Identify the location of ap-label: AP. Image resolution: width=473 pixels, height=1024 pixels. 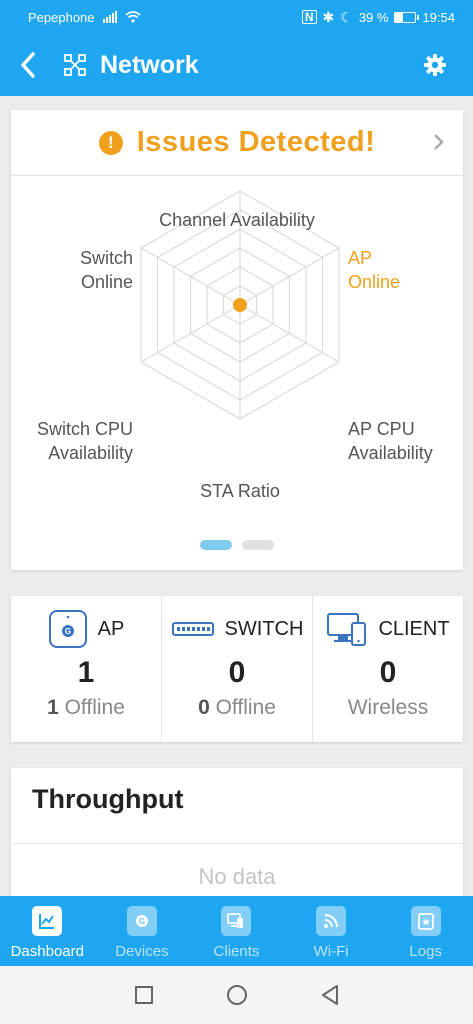
(111, 628).